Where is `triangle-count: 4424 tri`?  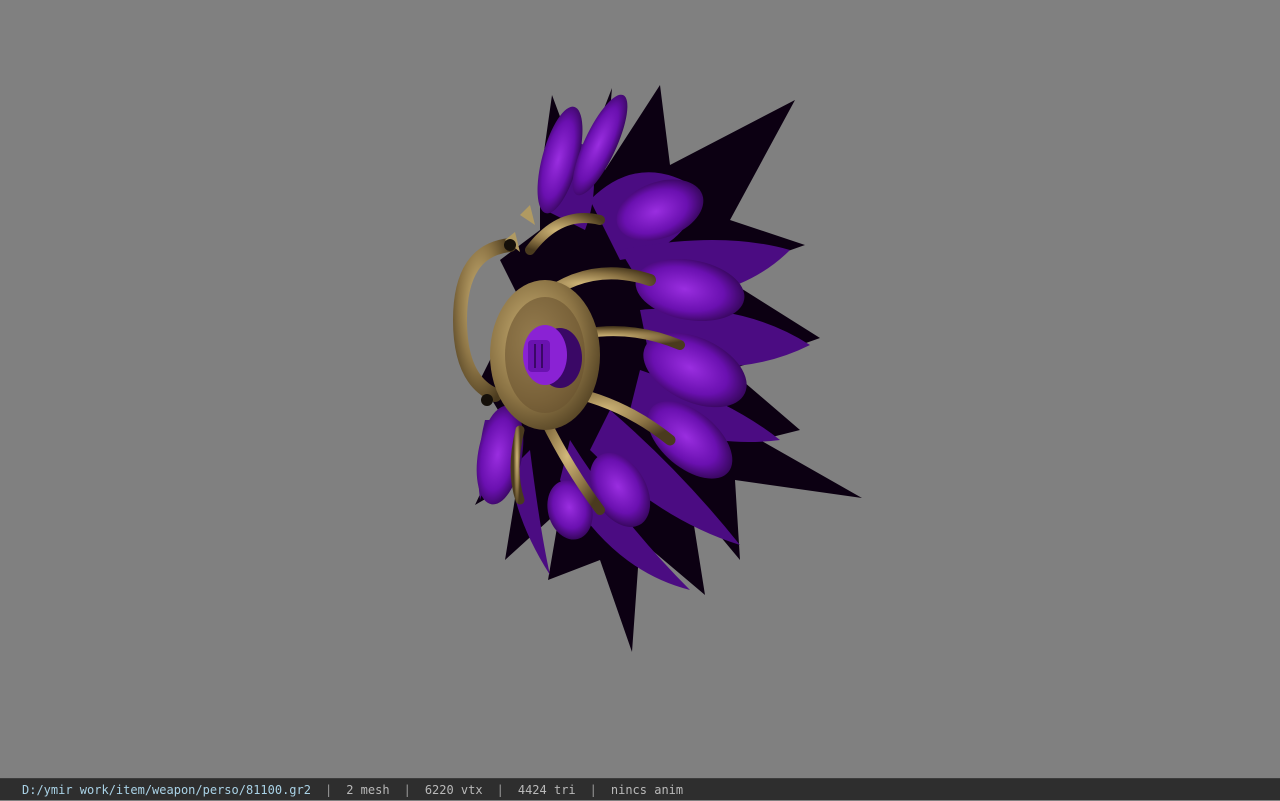 triangle-count: 4424 tri is located at coordinates (546, 790).